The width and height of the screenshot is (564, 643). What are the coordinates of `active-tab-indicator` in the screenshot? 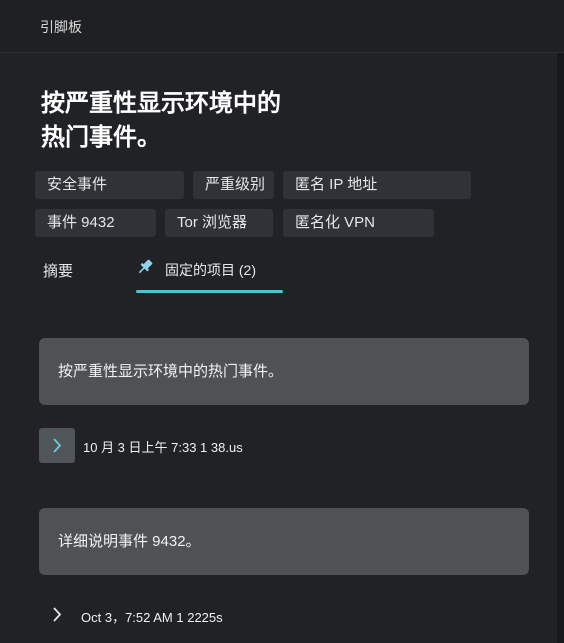 It's located at (209, 291).